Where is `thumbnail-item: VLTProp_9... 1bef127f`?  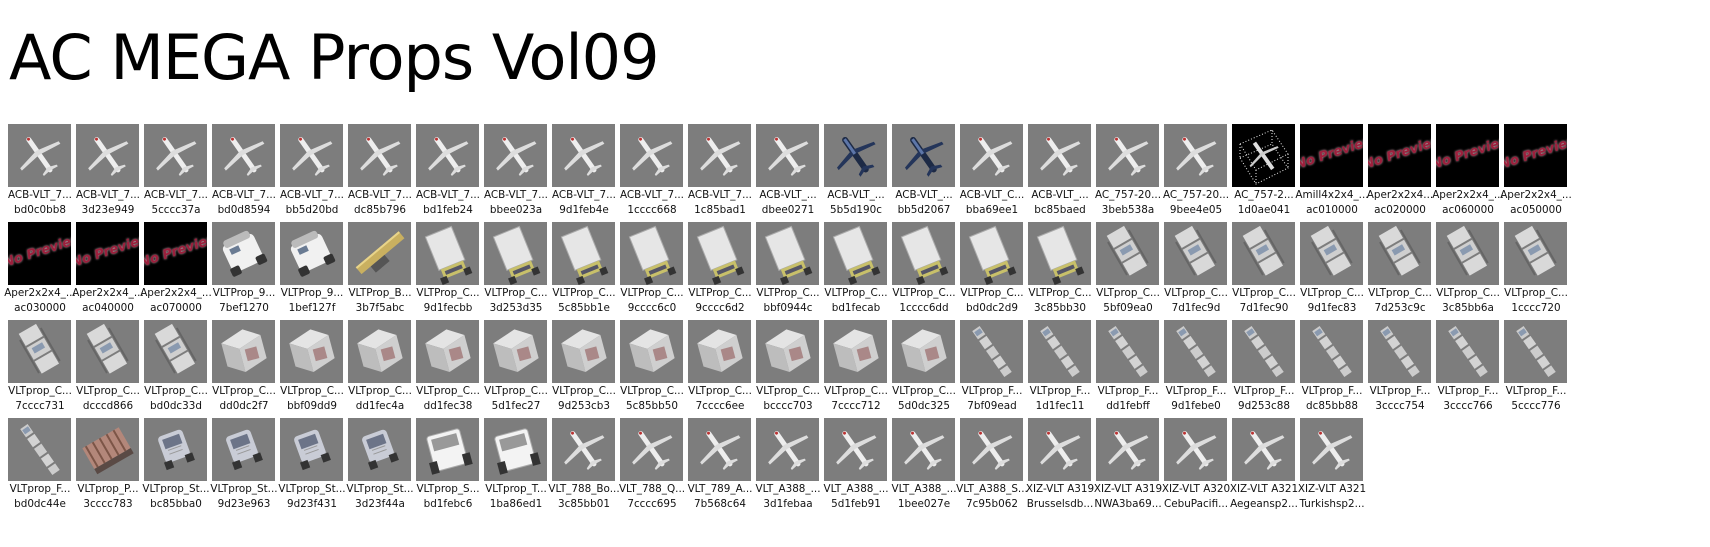
thumbnail-item: VLTProp_9... 1bef127f is located at coordinates (309, 276).